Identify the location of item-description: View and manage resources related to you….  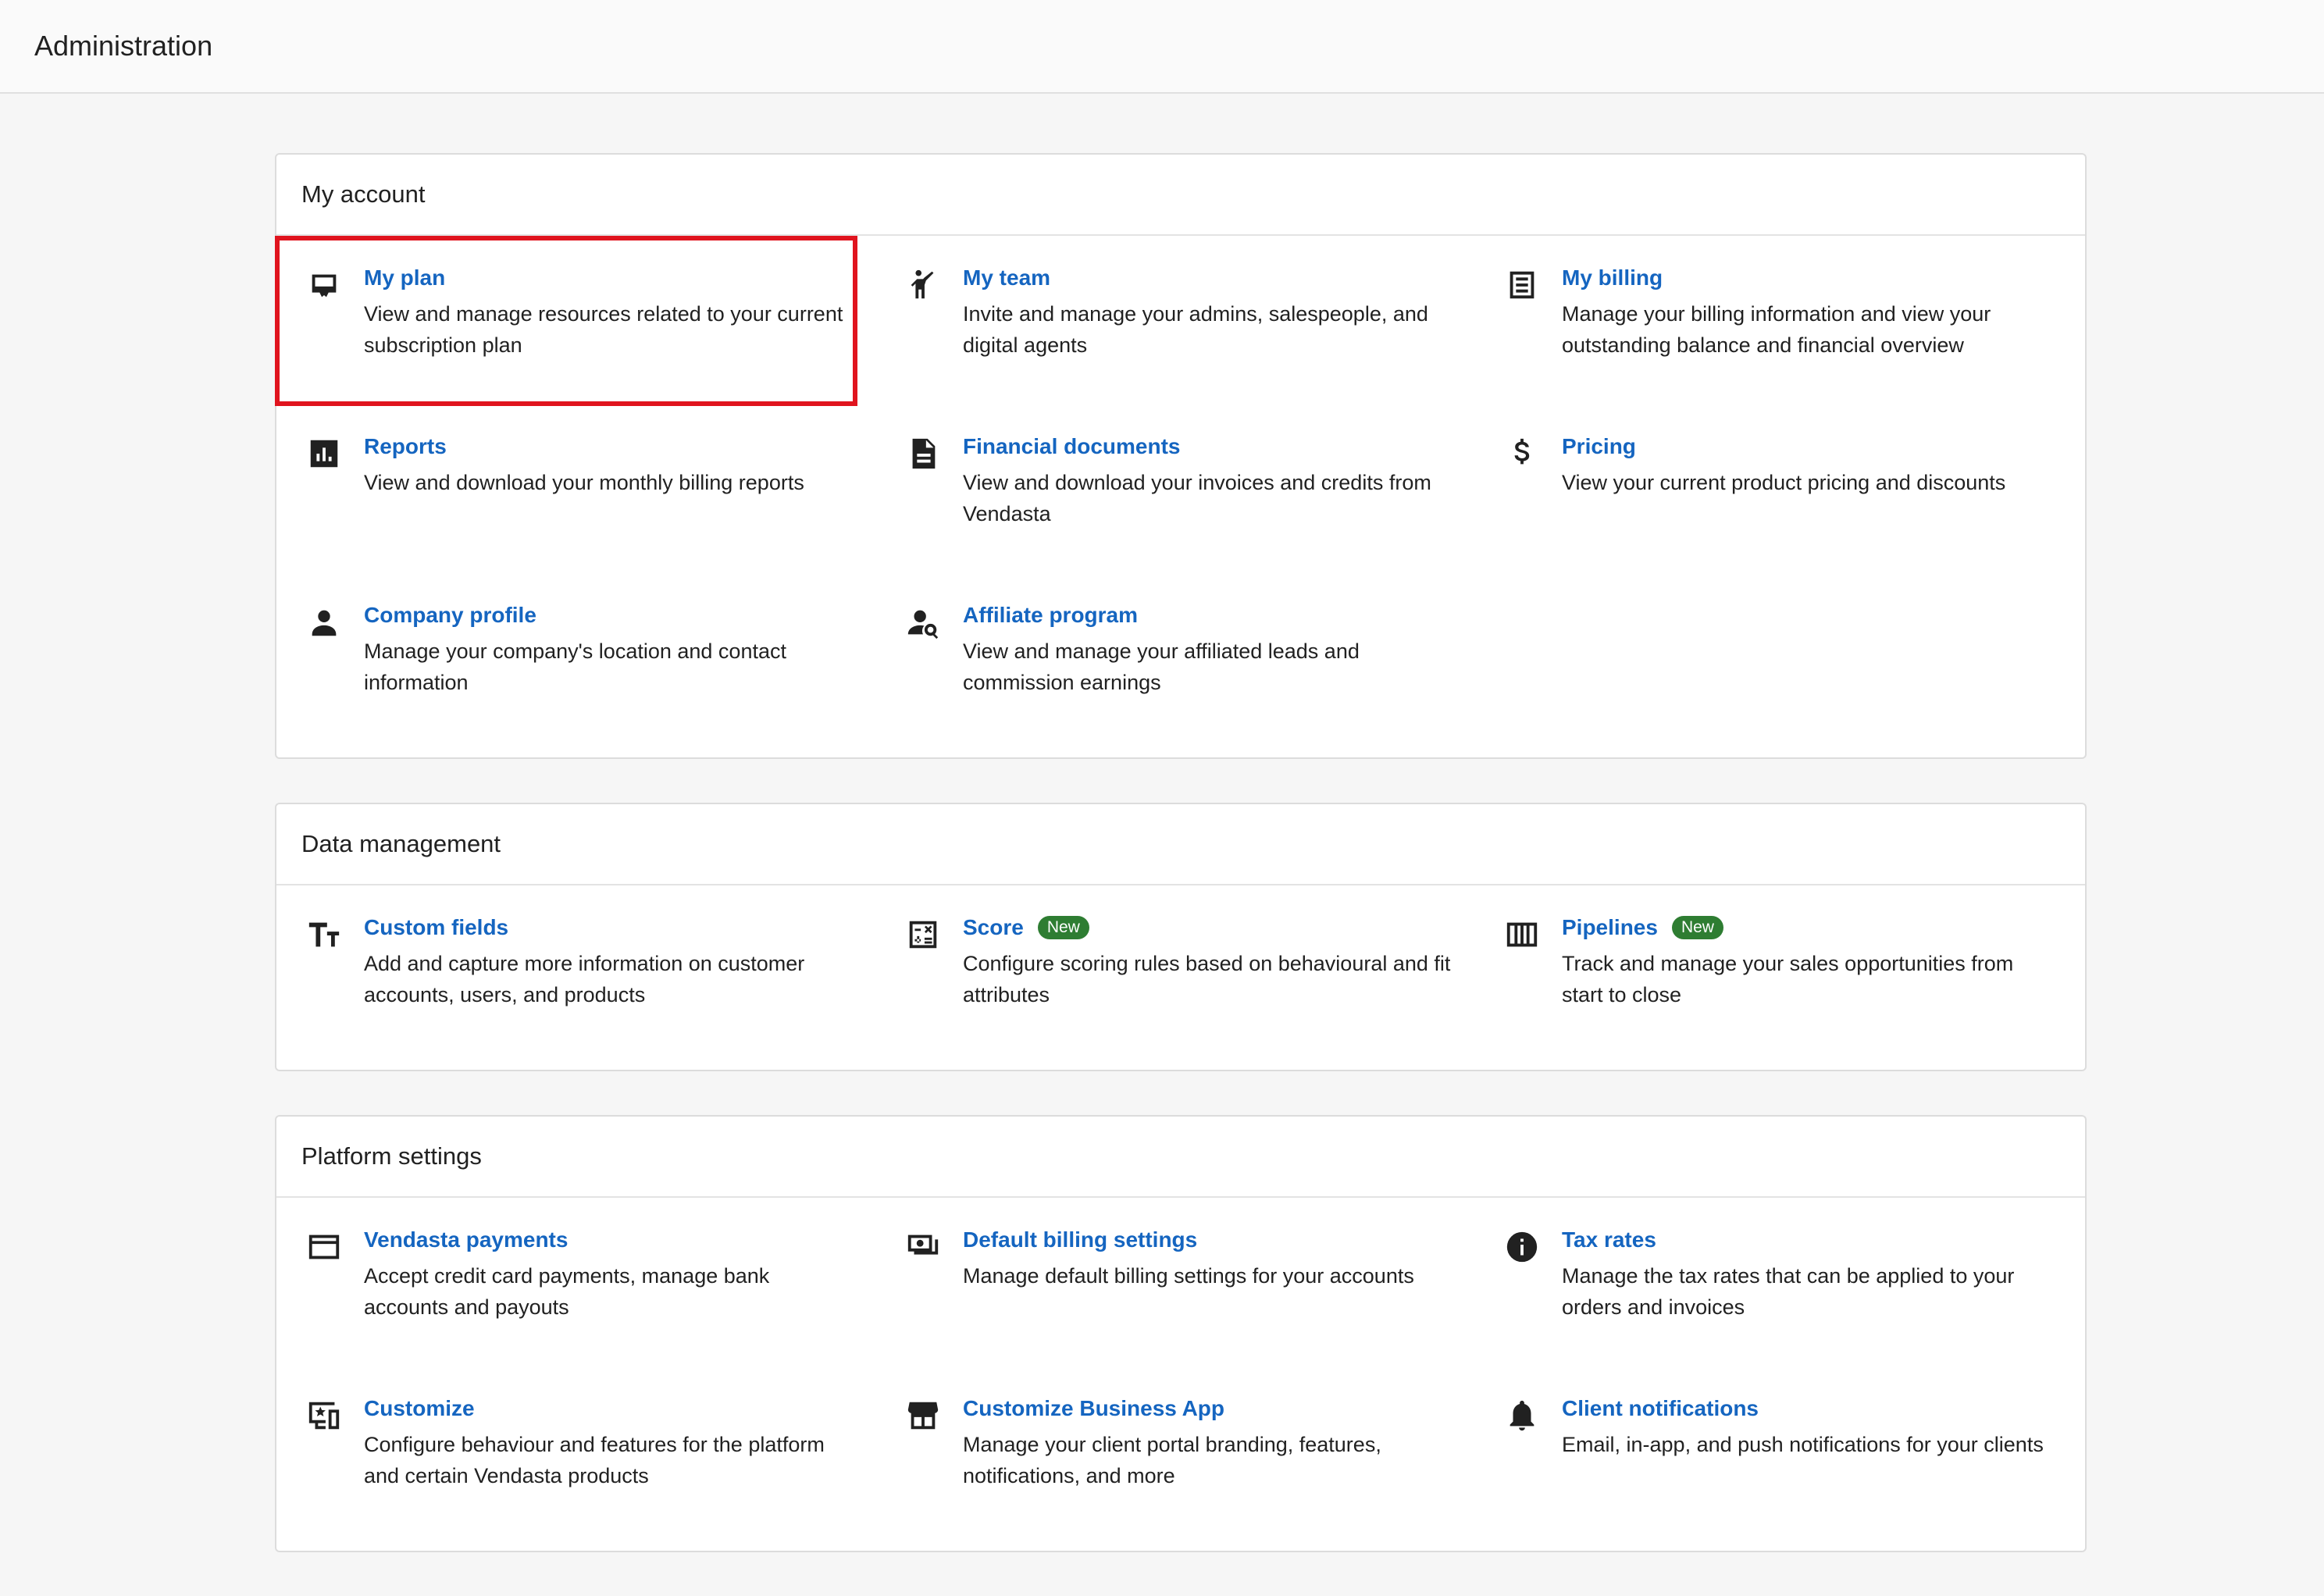
(603, 329).